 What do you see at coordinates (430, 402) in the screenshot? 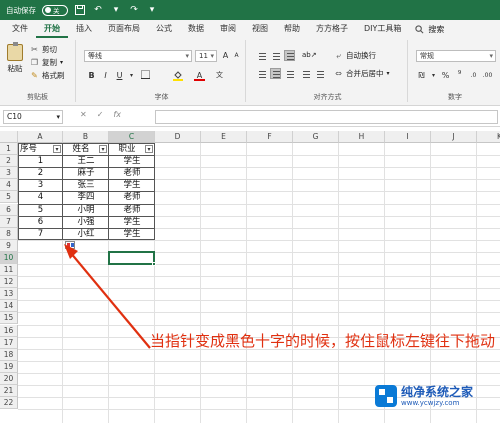
I see `watermark-url: www.ycwjzy.com` at bounding box center [430, 402].